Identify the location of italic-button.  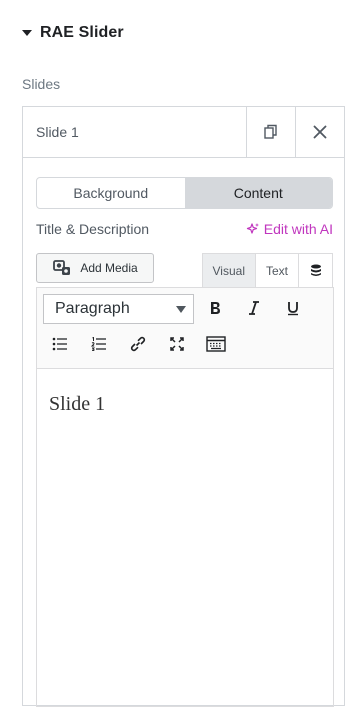
(254, 308).